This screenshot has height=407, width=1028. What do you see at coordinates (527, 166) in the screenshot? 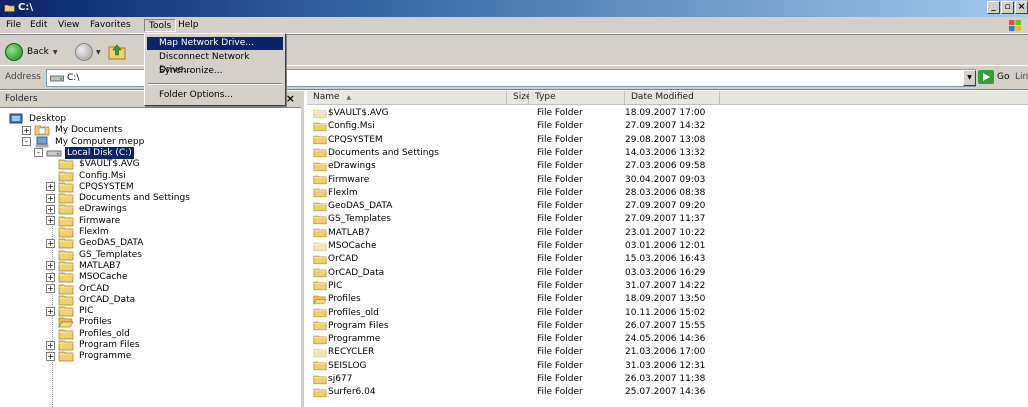
I see `file-row: eDrawings File Folder 27.03.2006 09:58` at bounding box center [527, 166].